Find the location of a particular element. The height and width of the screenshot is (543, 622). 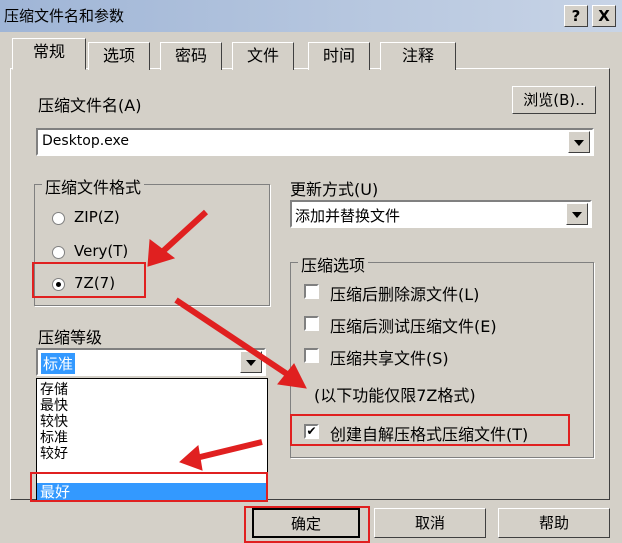

arrow-to-best is located at coordinates (229, 450).